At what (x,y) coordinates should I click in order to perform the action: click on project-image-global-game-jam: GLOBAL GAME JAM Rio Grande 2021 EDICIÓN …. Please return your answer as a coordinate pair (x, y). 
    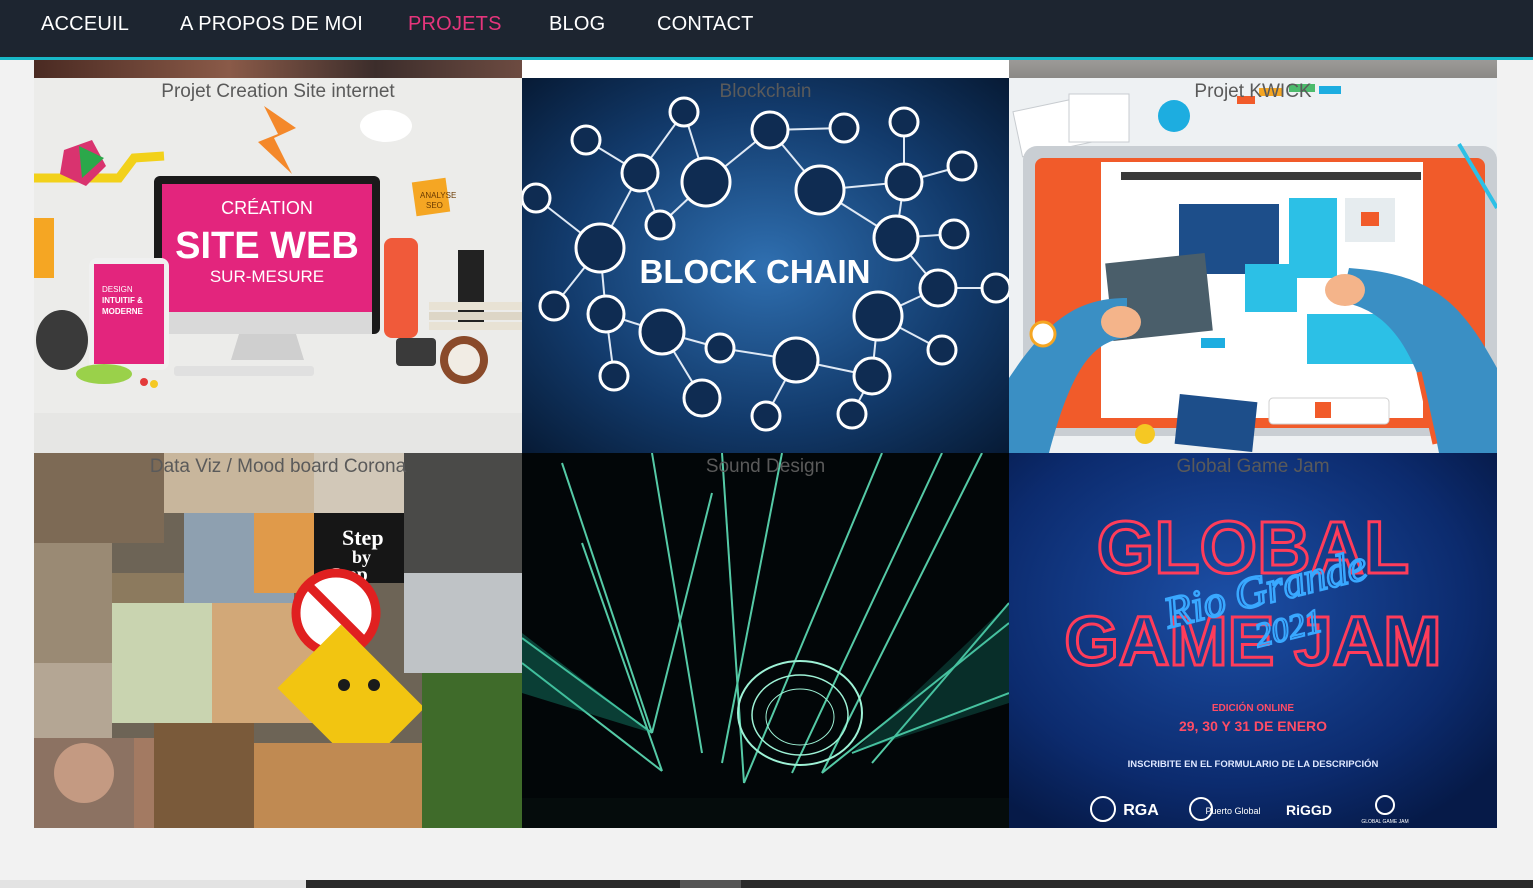
    Looking at the image, I should click on (1253, 640).